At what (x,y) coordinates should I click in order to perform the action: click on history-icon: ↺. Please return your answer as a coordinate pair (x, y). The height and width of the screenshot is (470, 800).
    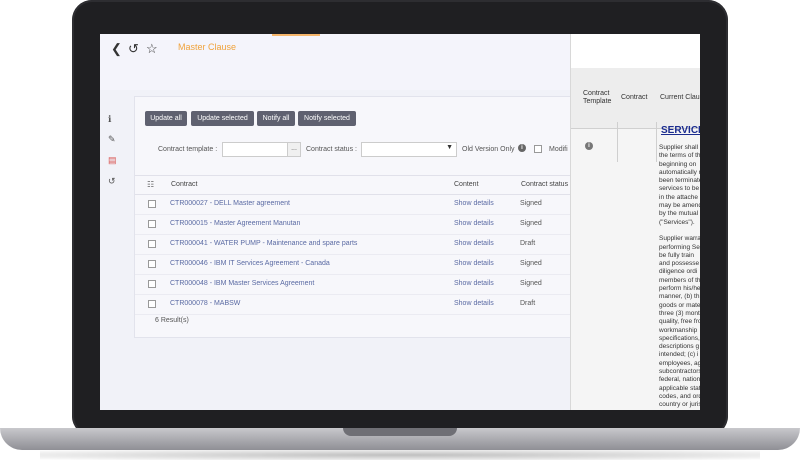
    Looking at the image, I should click on (133, 49).